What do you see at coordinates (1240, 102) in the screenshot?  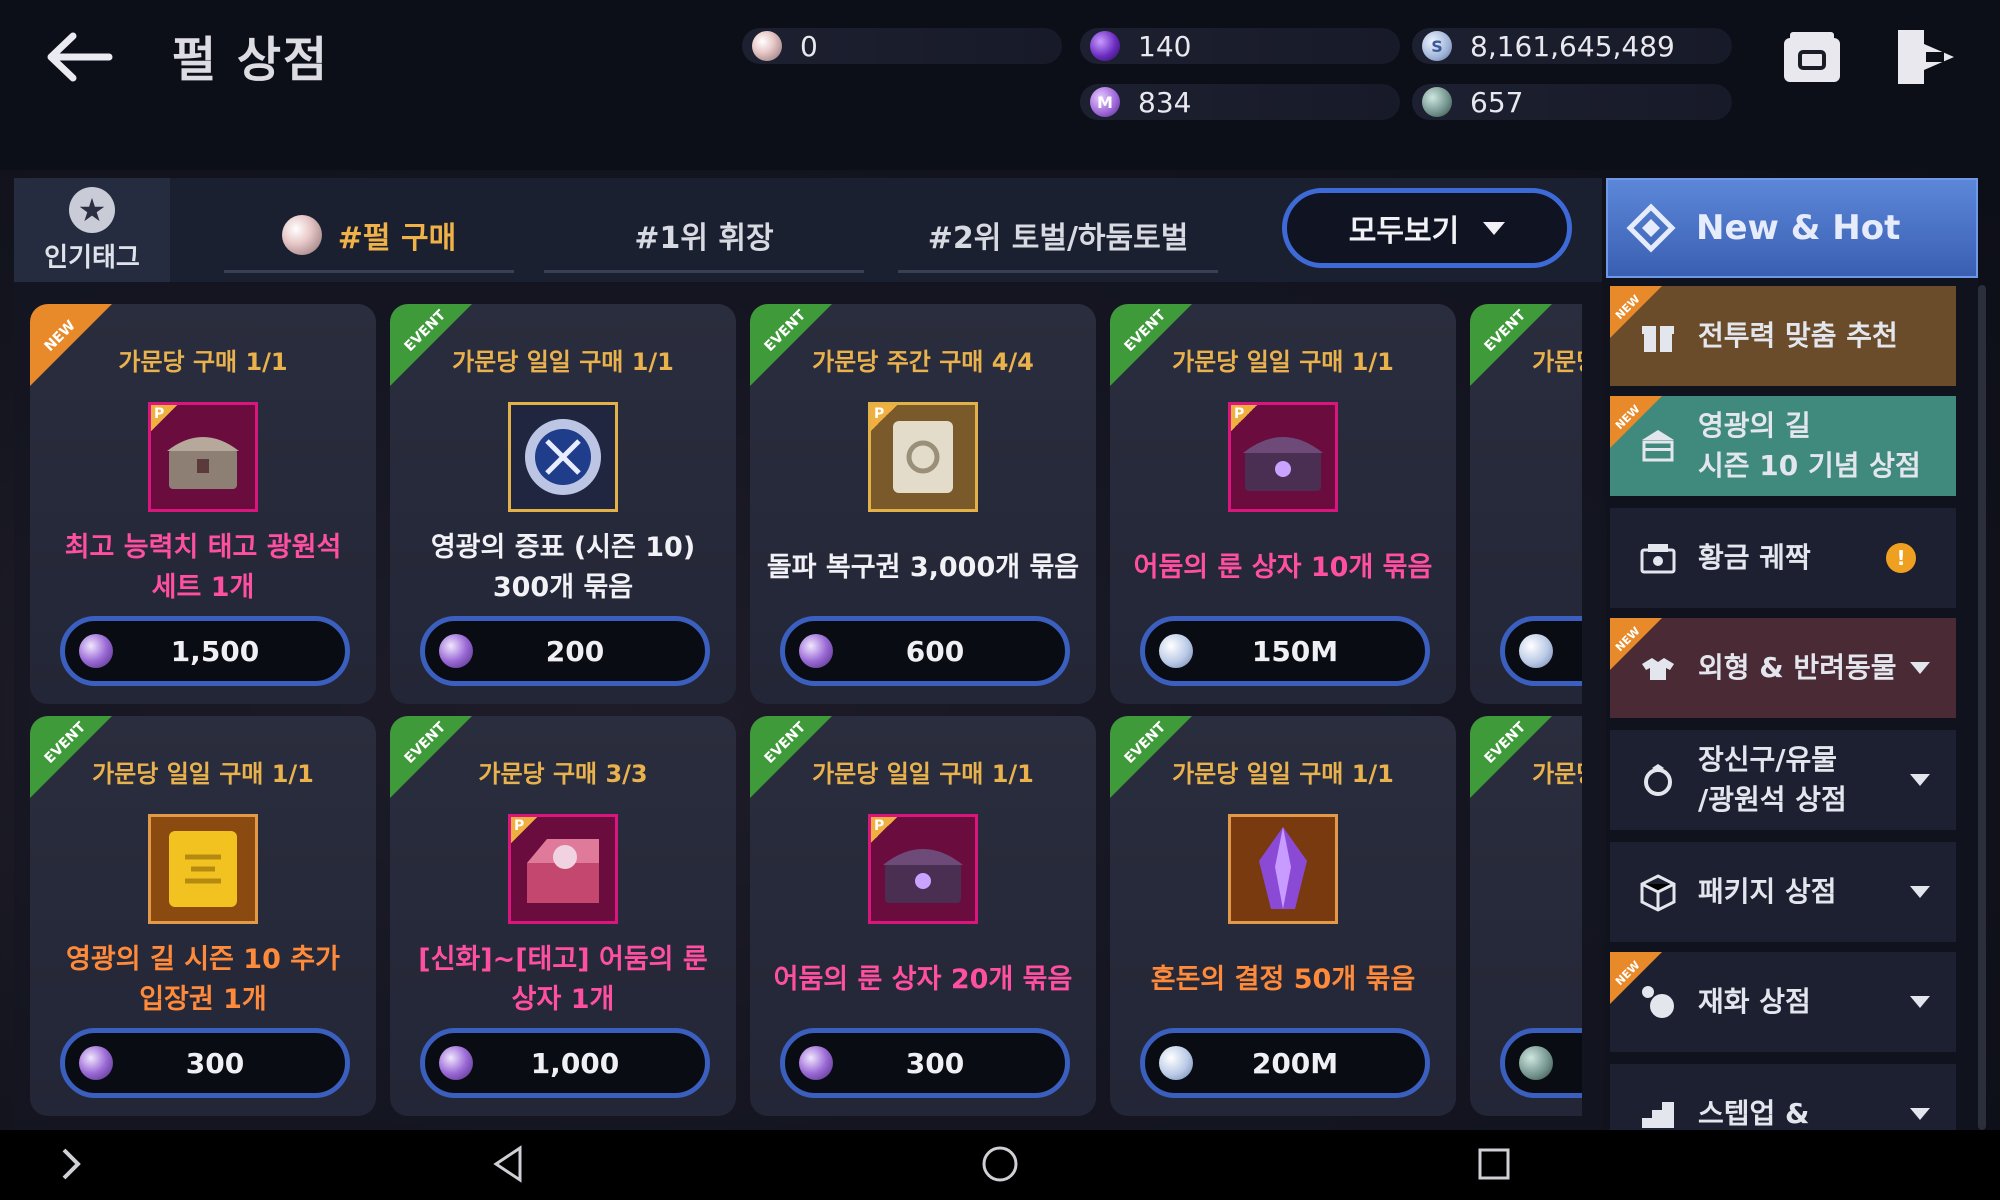 I see `mileage-currency: M 834` at bounding box center [1240, 102].